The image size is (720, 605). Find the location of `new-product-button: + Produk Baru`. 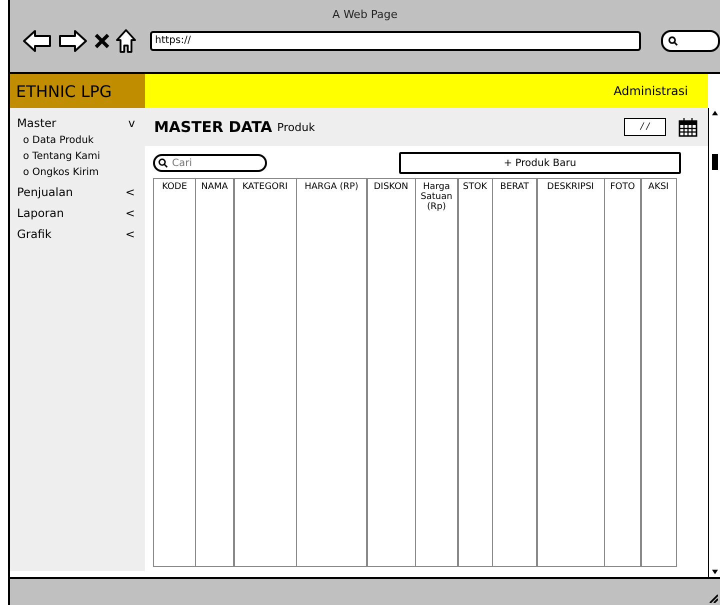

new-product-button: + Produk Baru is located at coordinates (540, 163).